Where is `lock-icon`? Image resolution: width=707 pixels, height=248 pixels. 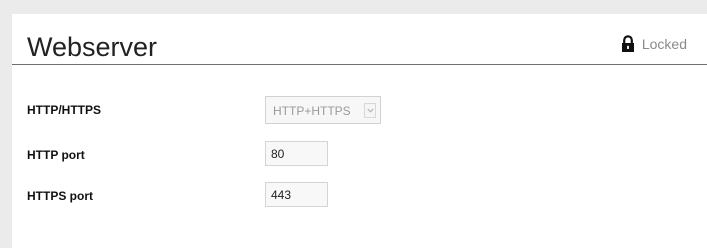
lock-icon is located at coordinates (628, 44).